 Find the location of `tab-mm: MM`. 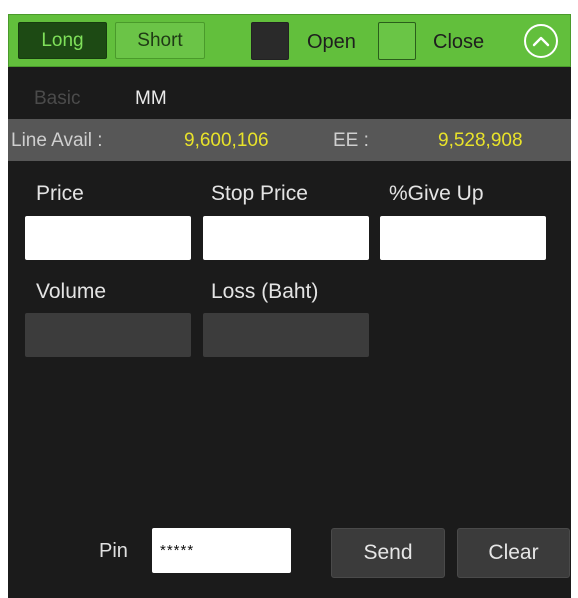

tab-mm: MM is located at coordinates (151, 99).